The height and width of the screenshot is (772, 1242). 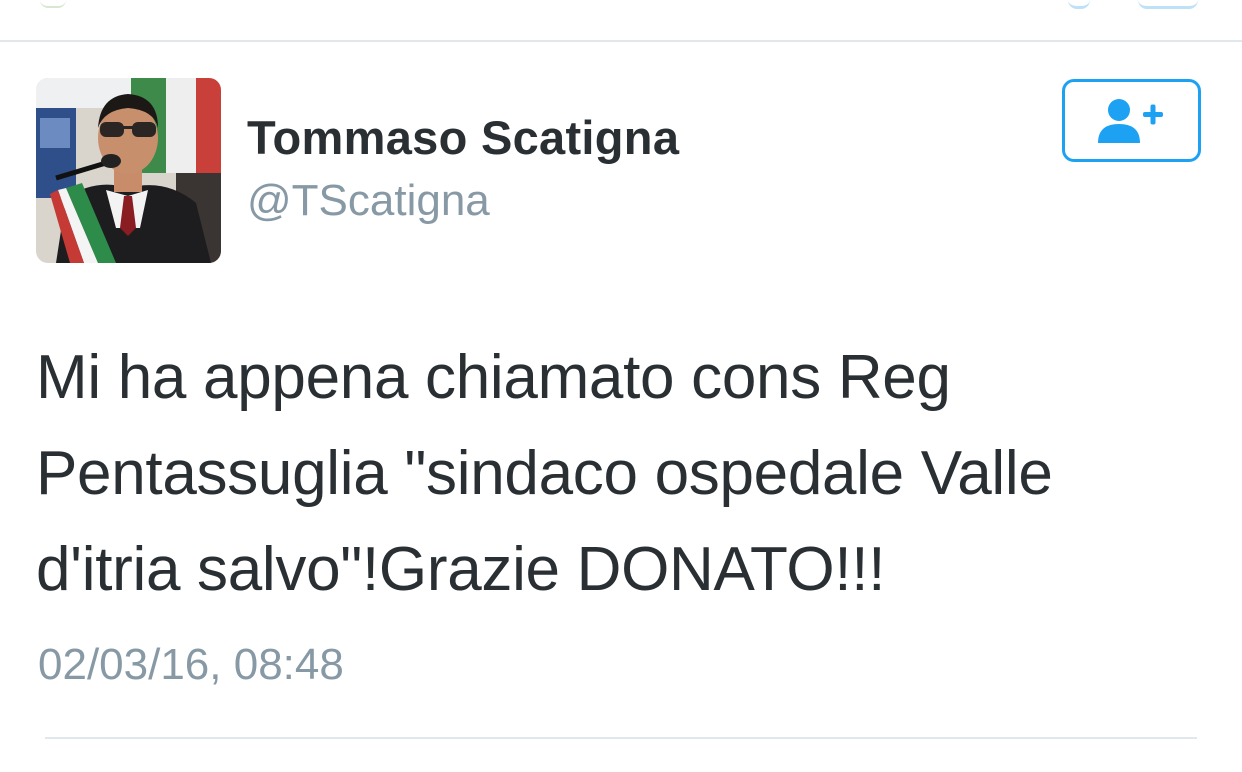 What do you see at coordinates (493, 377) in the screenshot?
I see `tweet-text-line: Mi ha appena chiamato cons Reg` at bounding box center [493, 377].